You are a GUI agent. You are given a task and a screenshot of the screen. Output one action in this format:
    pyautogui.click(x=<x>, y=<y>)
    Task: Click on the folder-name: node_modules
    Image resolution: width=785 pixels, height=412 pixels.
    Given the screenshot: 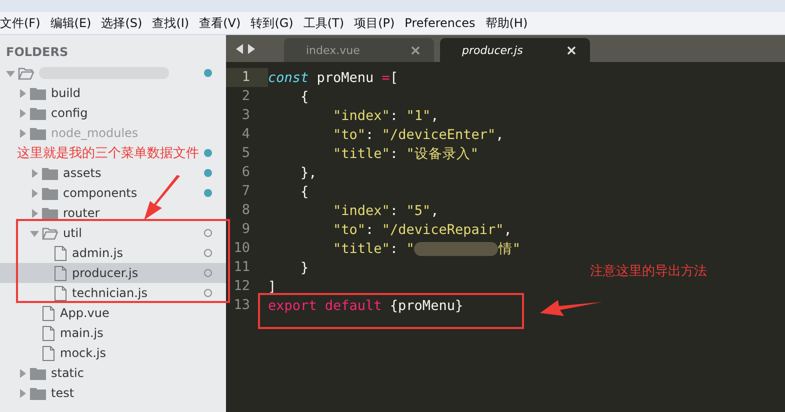 What is the action you would take?
    pyautogui.click(x=94, y=133)
    